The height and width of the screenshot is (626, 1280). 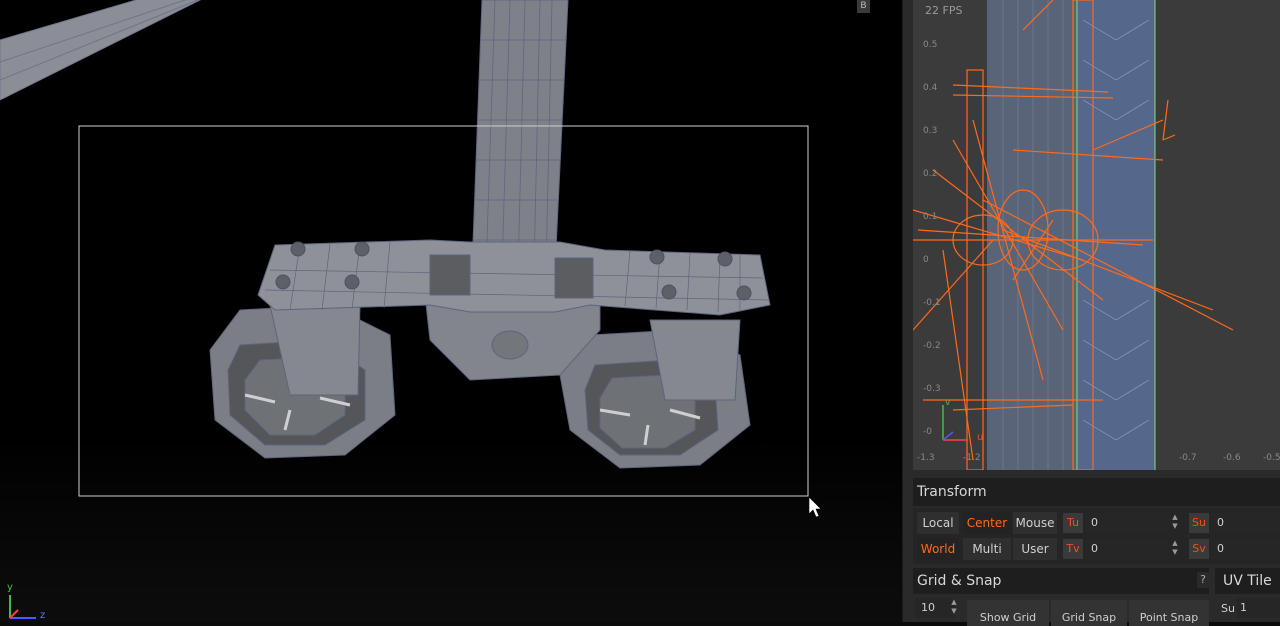 What do you see at coordinates (932, 303) in the screenshot?
I see `v-tick: -0.1` at bounding box center [932, 303].